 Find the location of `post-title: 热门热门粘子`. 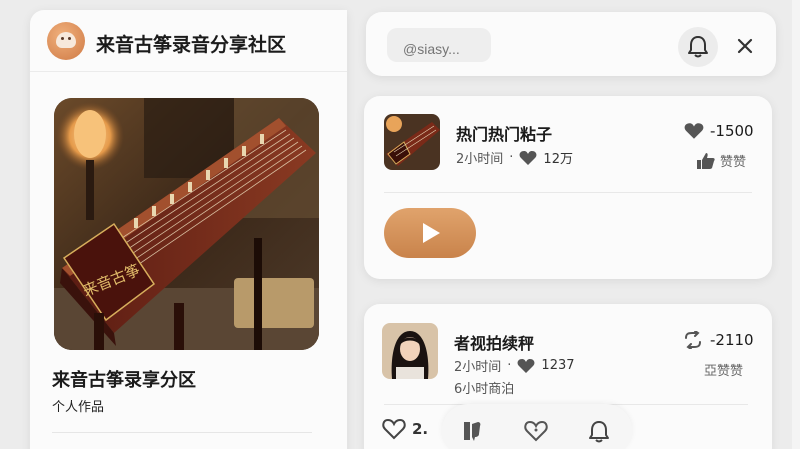

post-title: 热门热门粘子 is located at coordinates (504, 133).